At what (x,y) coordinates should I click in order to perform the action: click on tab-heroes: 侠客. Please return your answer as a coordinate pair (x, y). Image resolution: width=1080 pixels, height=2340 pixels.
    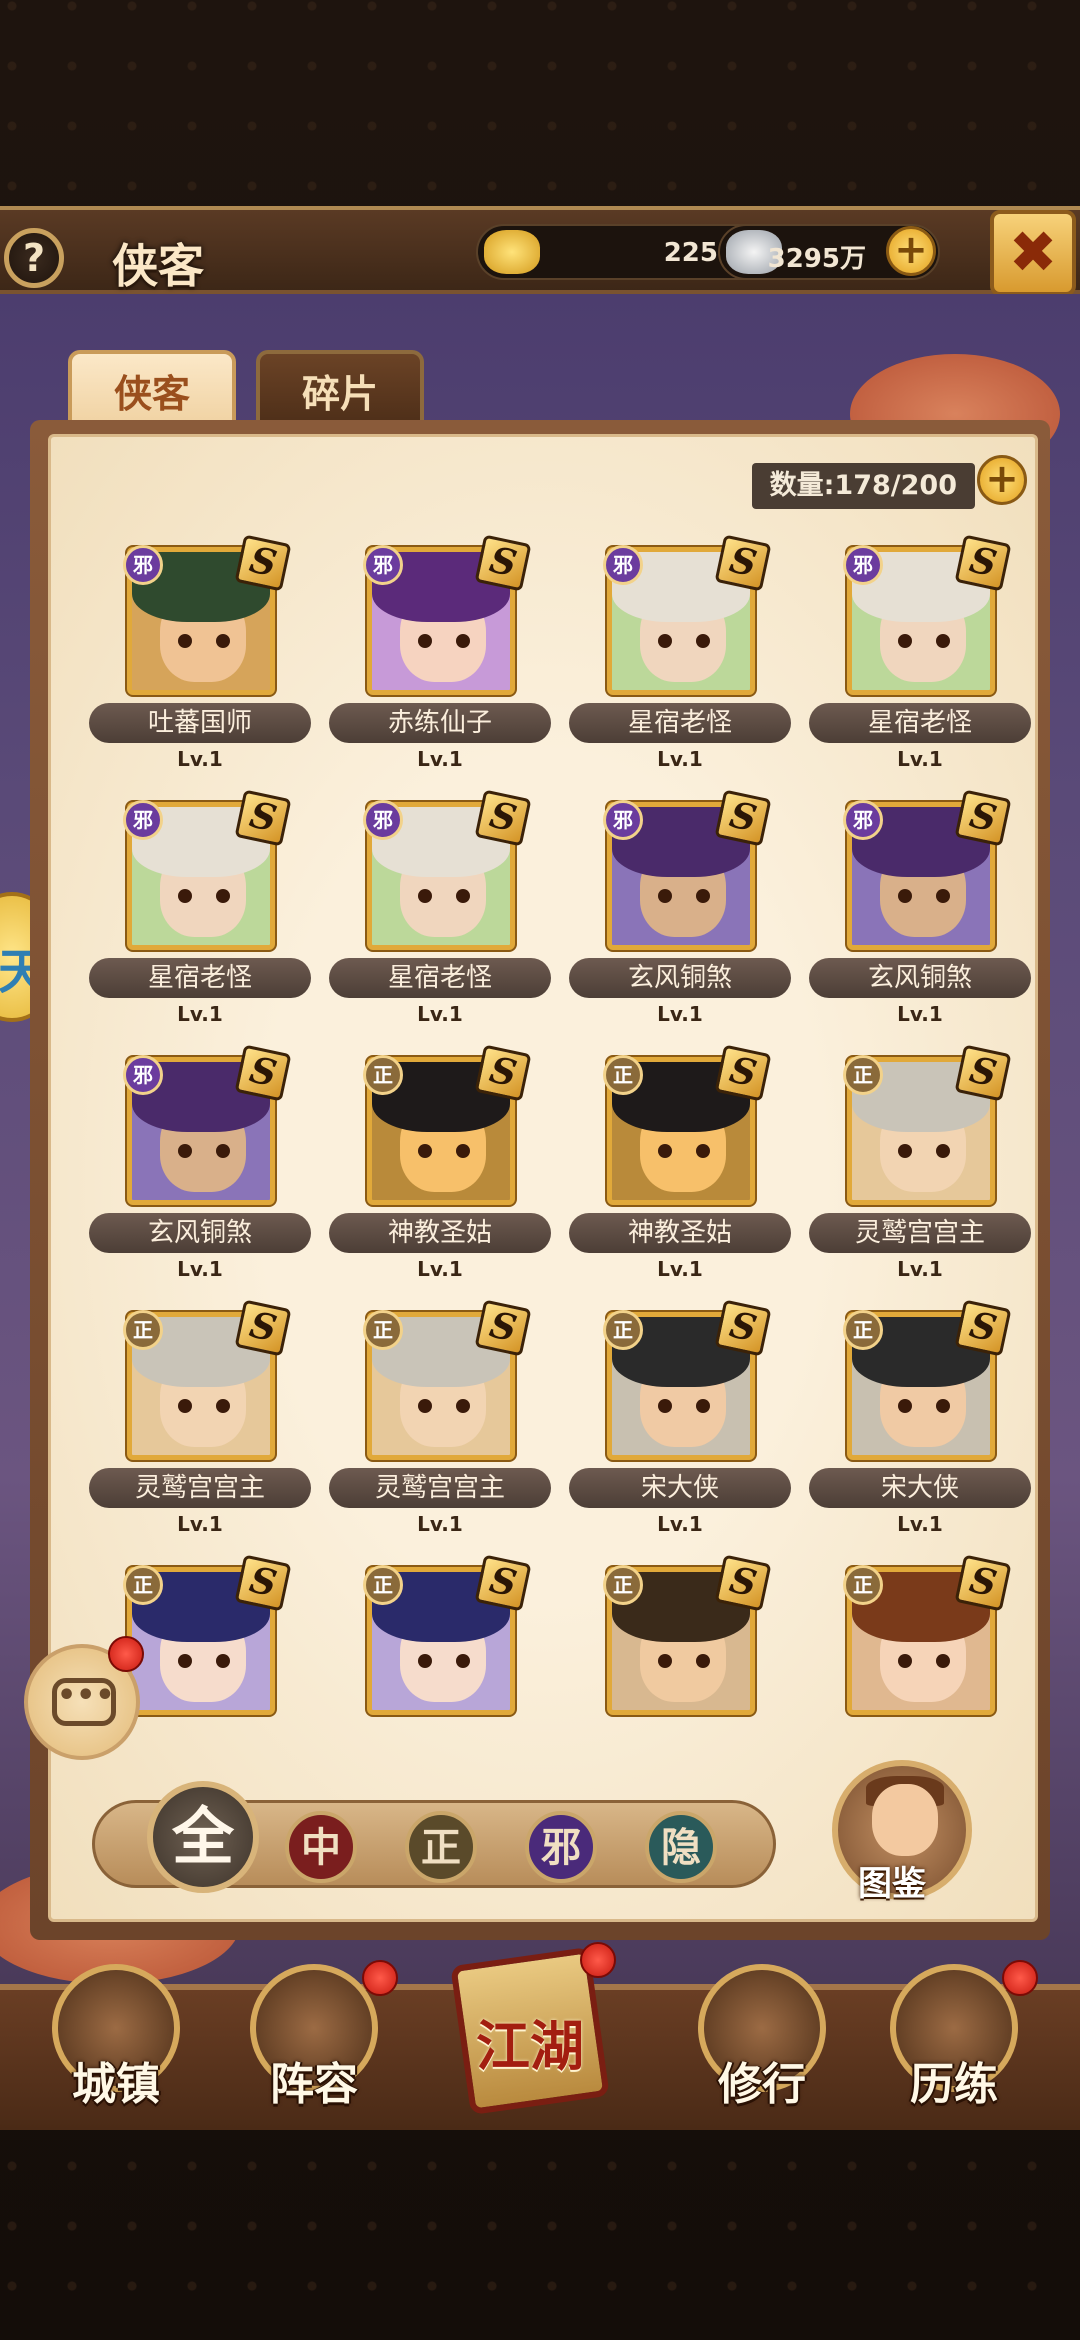
    Looking at the image, I should click on (152, 390).